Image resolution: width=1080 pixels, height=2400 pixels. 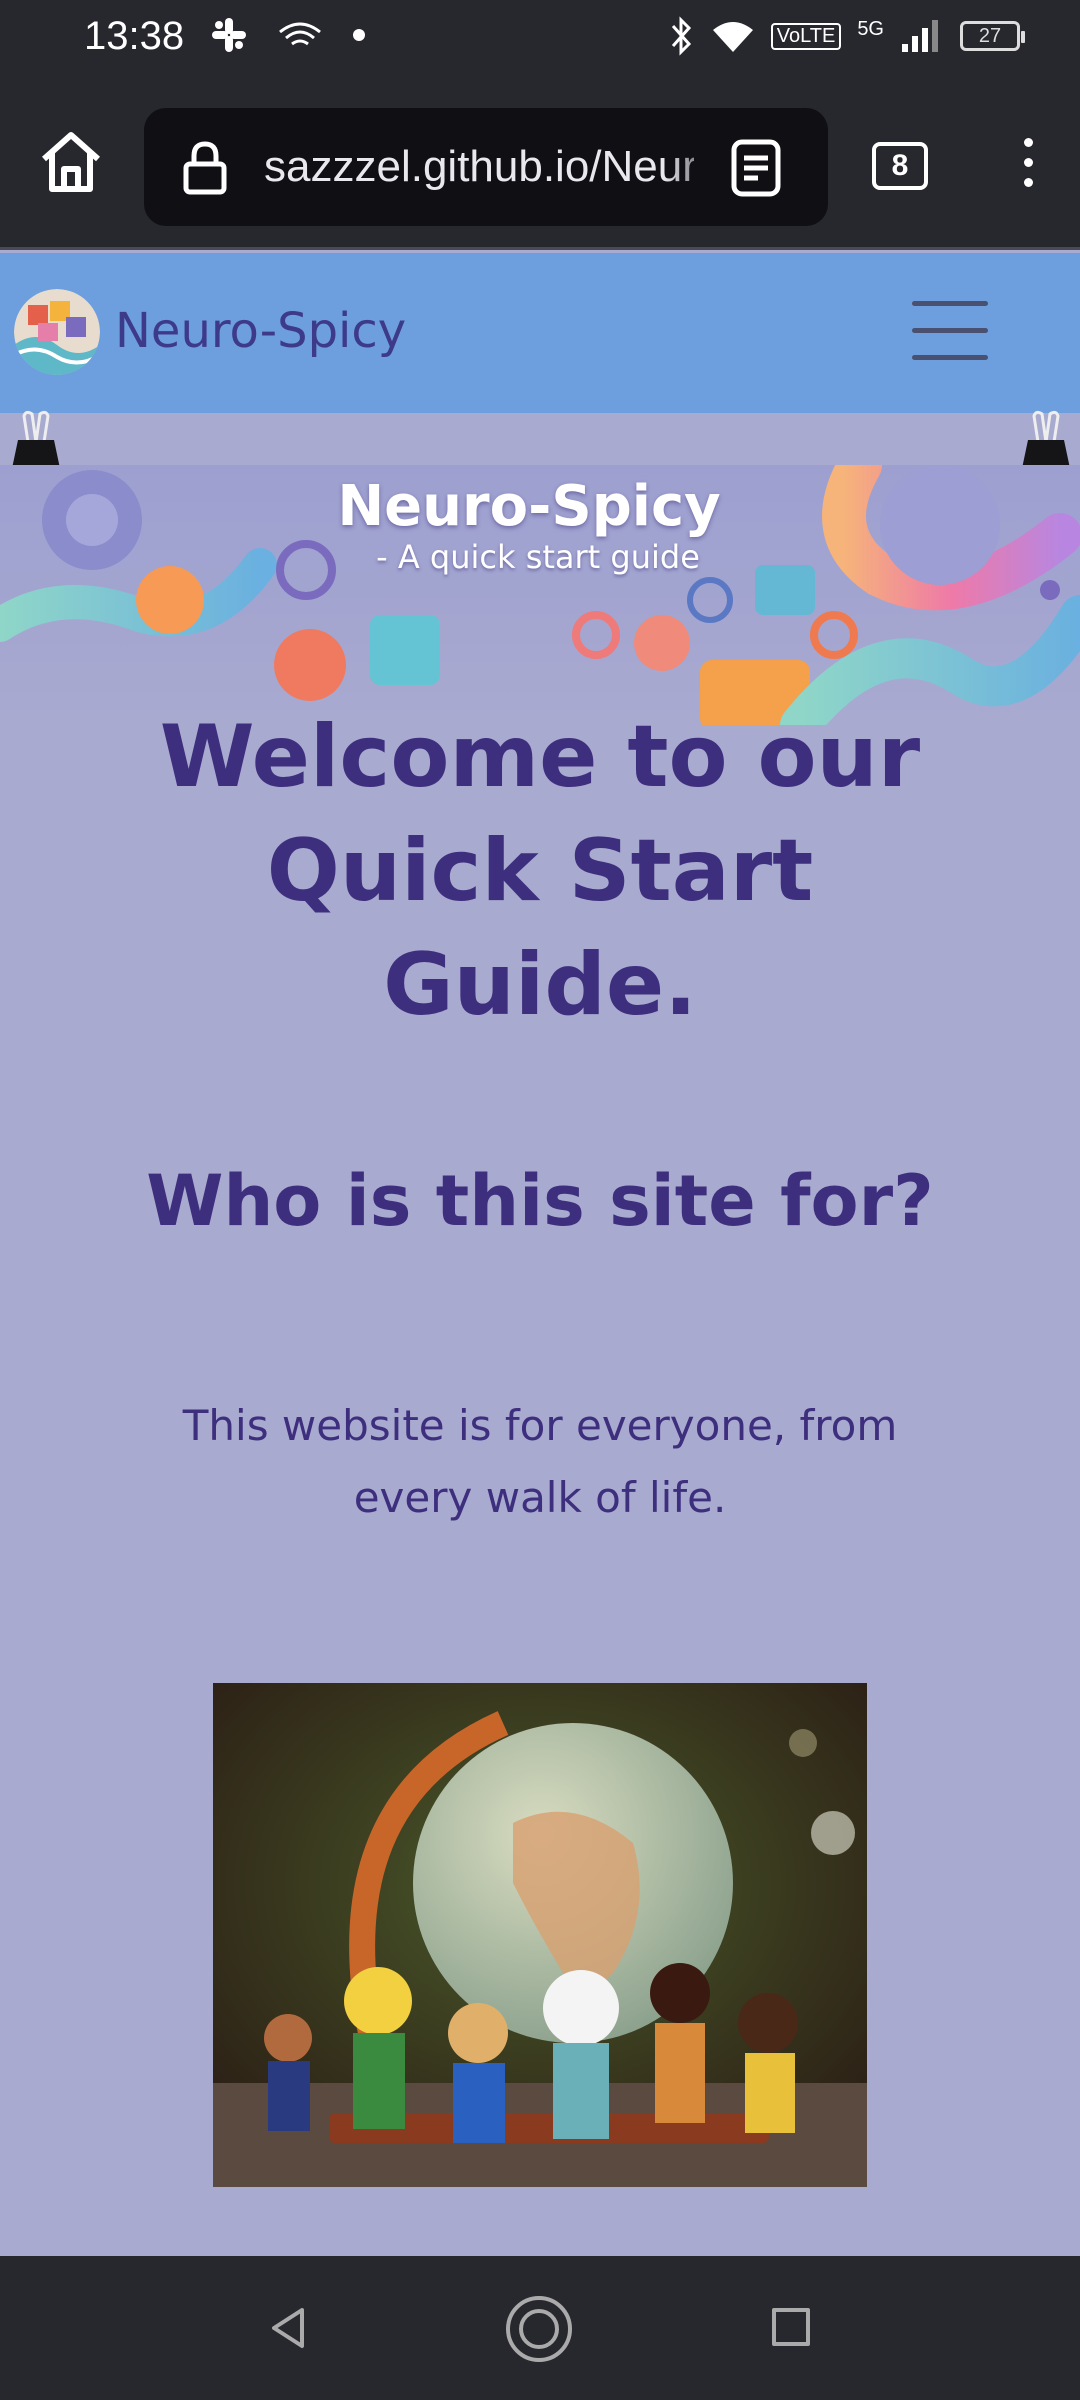 What do you see at coordinates (134, 36) in the screenshot?
I see `status-time: 13:38` at bounding box center [134, 36].